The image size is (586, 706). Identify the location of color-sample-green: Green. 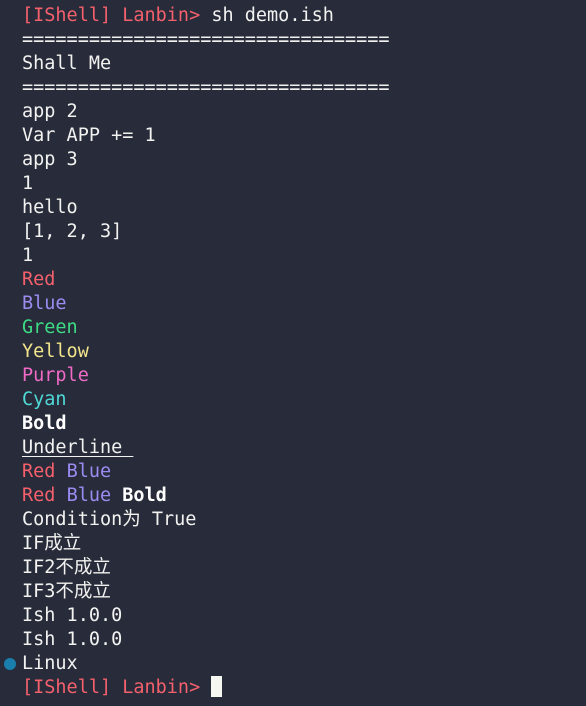
(50, 327).